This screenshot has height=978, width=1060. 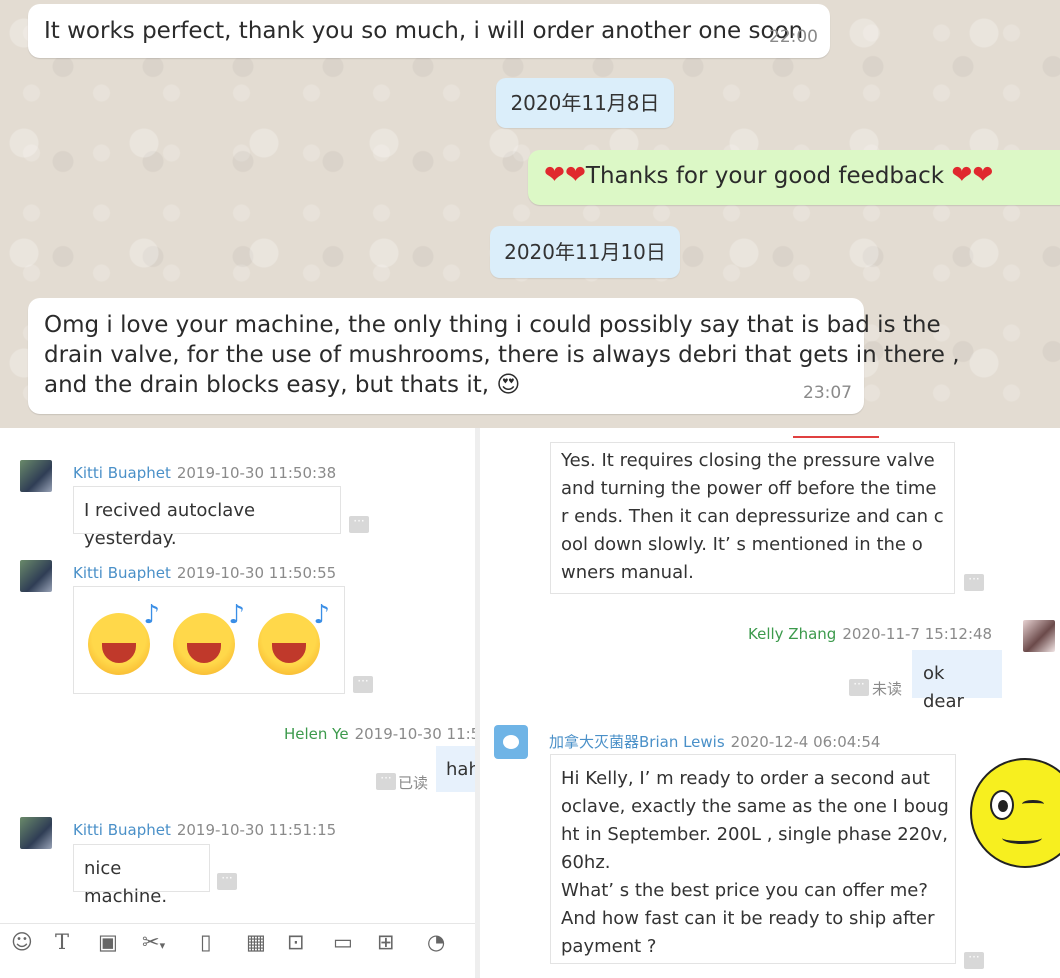 What do you see at coordinates (887, 689) in the screenshot?
I see `unread-status: 未读` at bounding box center [887, 689].